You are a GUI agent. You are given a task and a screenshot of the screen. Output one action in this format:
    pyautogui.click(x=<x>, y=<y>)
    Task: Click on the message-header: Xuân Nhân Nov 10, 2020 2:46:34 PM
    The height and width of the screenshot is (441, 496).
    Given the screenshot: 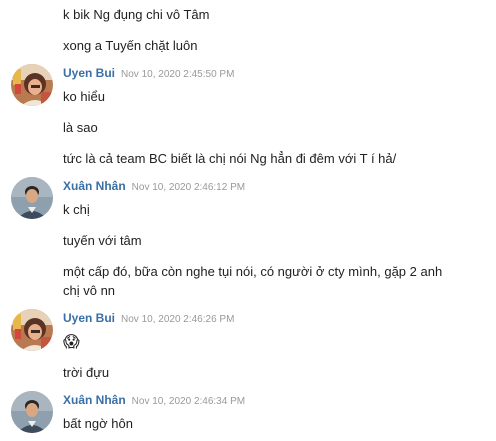 What is the action you would take?
    pyautogui.click(x=154, y=401)
    